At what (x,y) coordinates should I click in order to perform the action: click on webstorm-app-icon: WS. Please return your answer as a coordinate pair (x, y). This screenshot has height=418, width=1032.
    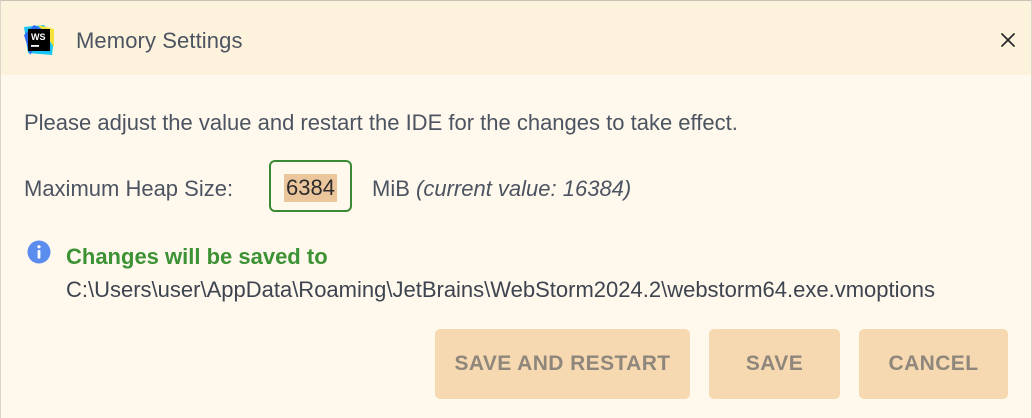
    Looking at the image, I should click on (39, 40).